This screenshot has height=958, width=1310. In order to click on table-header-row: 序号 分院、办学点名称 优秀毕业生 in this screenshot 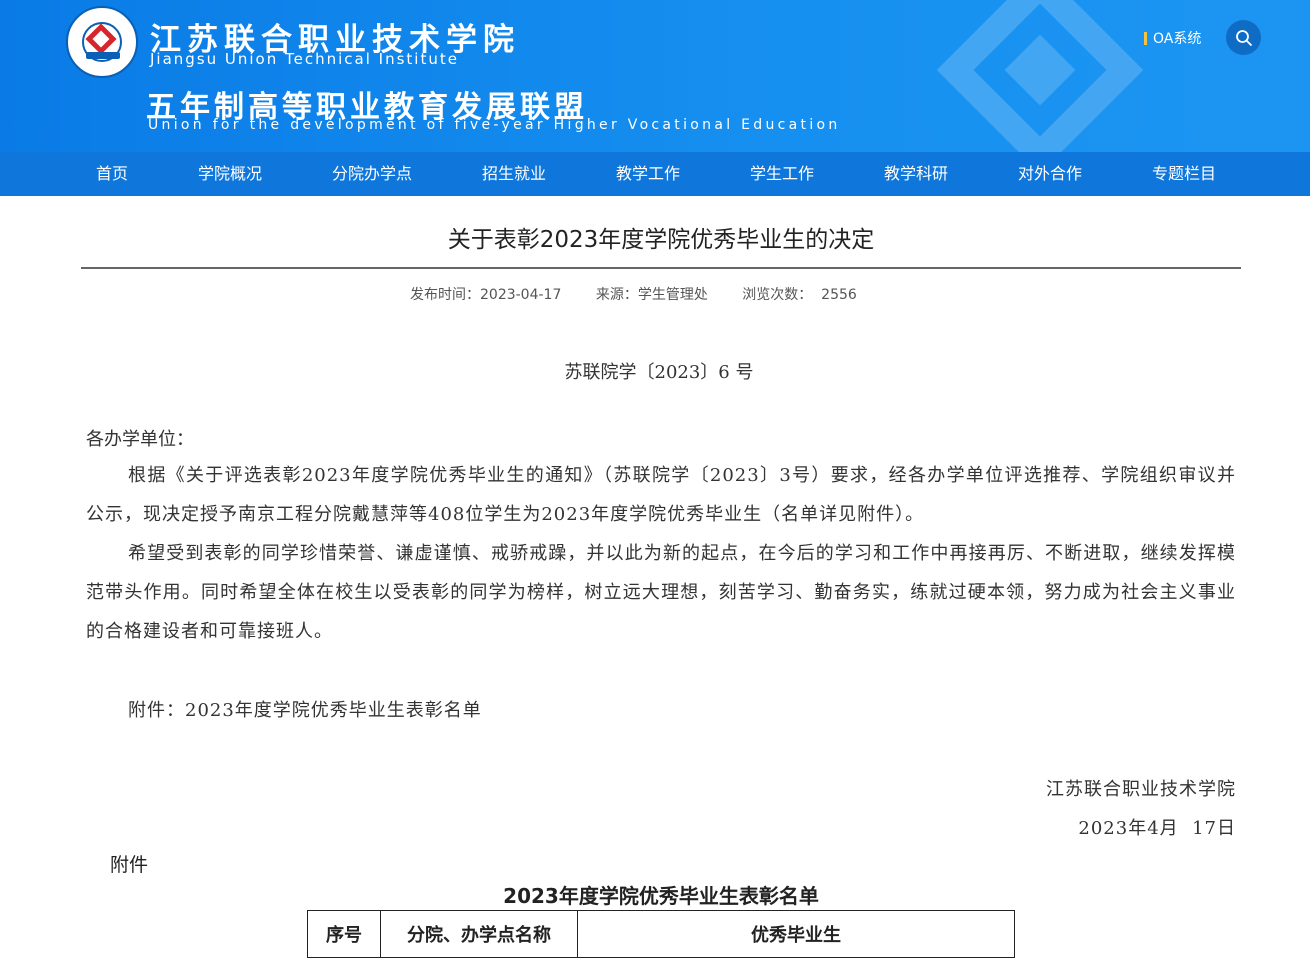, I will do `click(661, 934)`.